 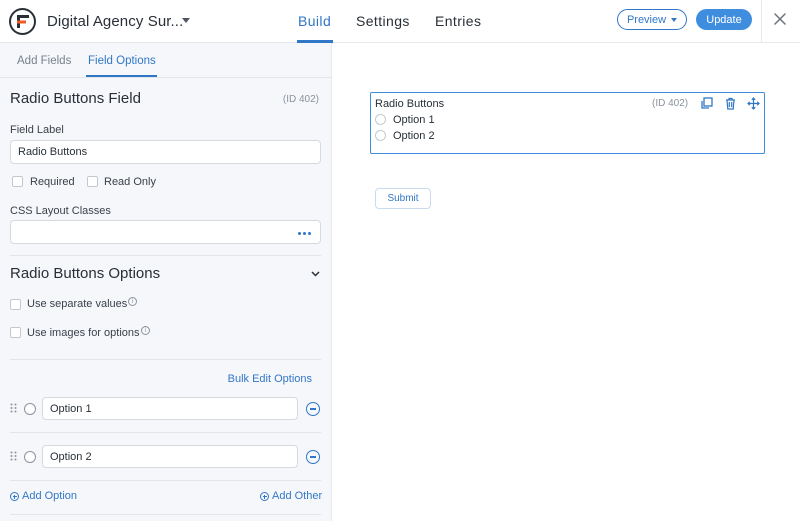 What do you see at coordinates (458, 21) in the screenshot?
I see `tab-entries: Entries` at bounding box center [458, 21].